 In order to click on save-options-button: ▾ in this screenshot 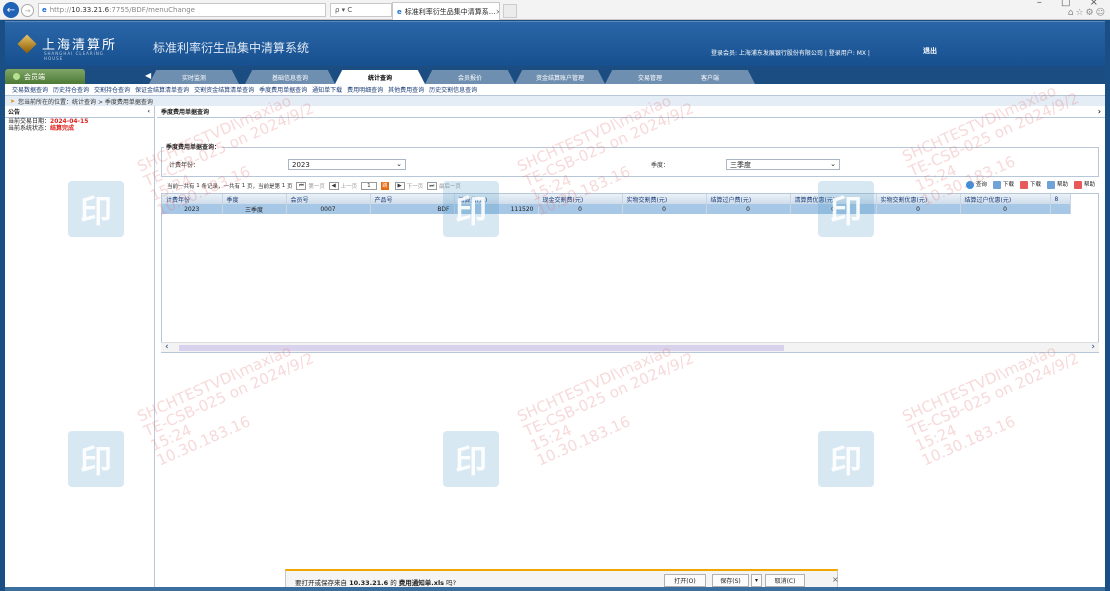, I will do `click(756, 580)`.